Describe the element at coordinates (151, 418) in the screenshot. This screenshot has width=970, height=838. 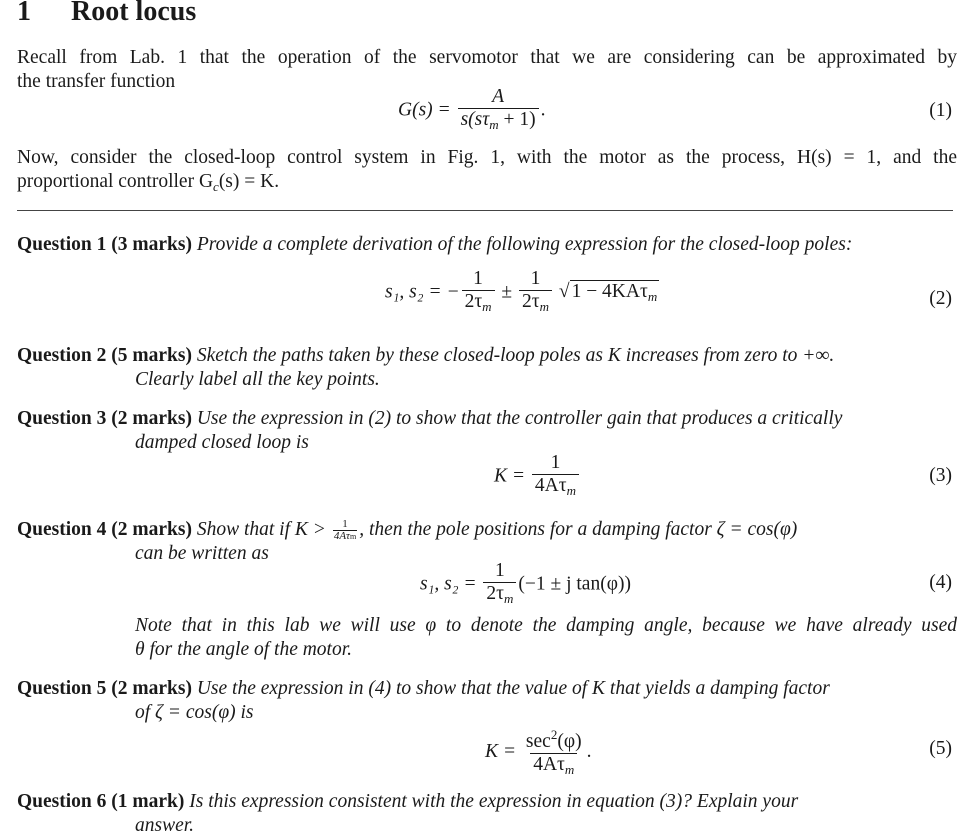
I see `question-3-marks: (2 marks)` at that location.